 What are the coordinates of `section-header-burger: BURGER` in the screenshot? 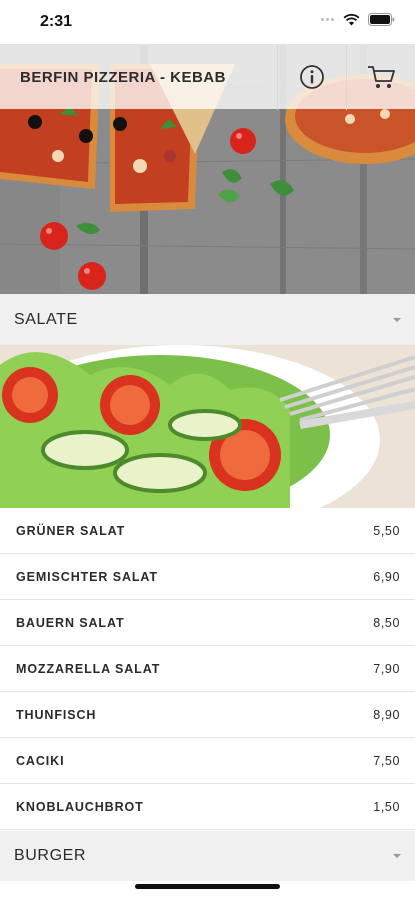 It's located at (207, 856).